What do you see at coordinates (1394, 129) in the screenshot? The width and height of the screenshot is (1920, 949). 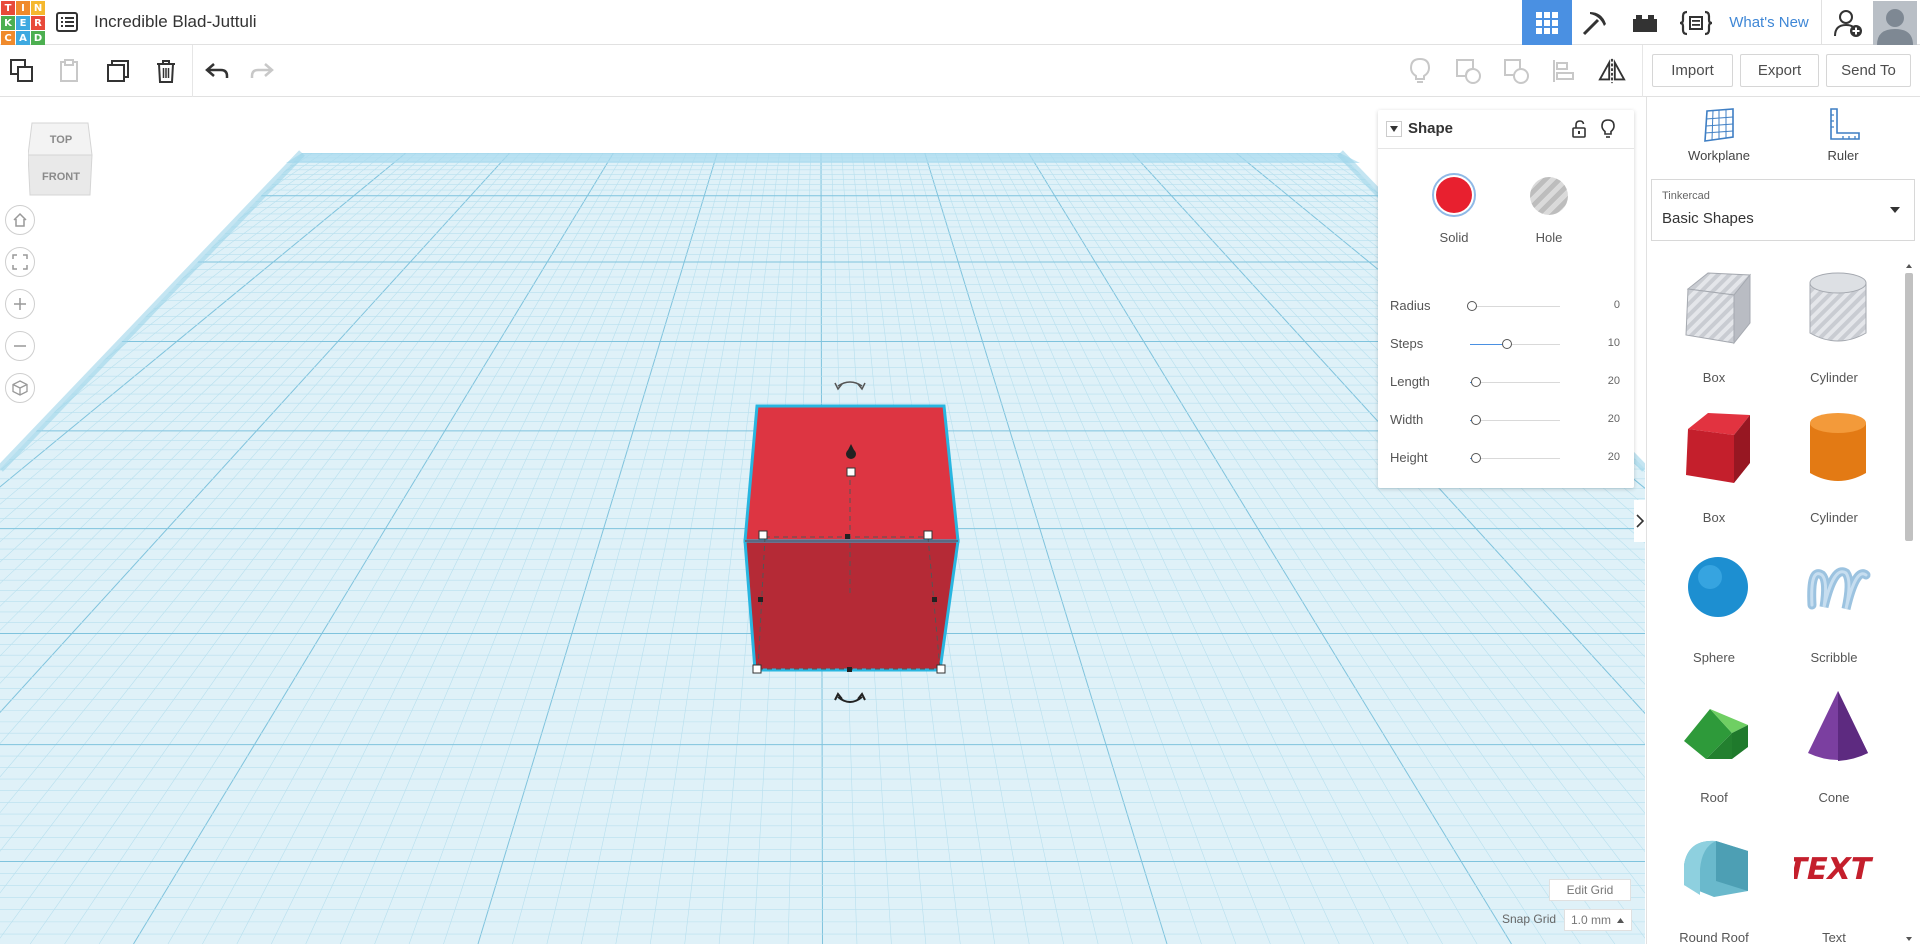 I see `collapse-inspector-button` at bounding box center [1394, 129].